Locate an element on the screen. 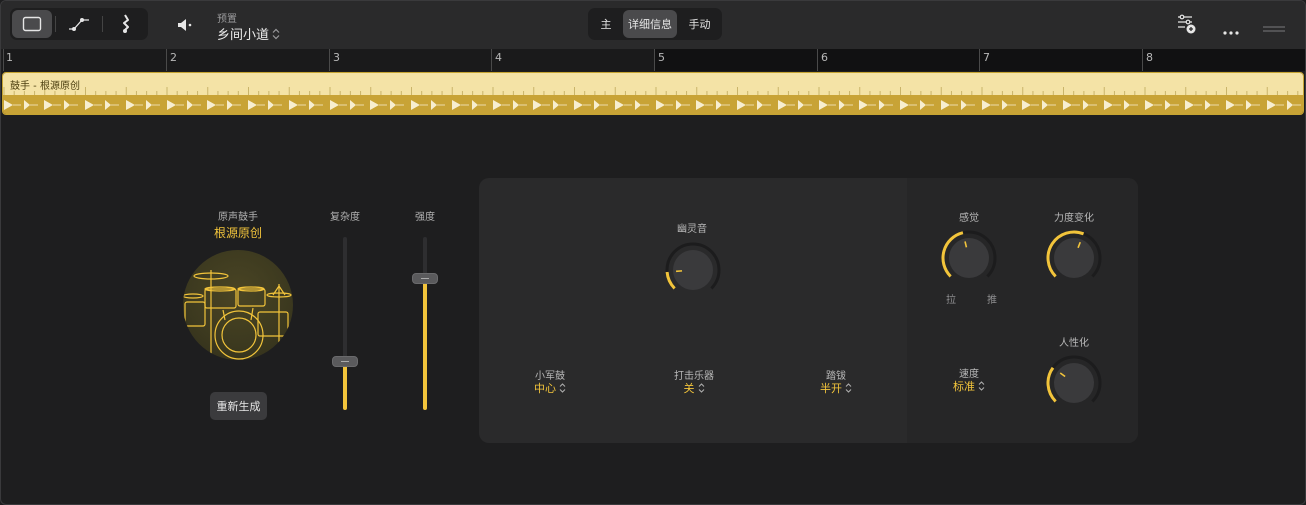 This screenshot has height=505, width=1306. automation-view-button is located at coordinates (79, 24).